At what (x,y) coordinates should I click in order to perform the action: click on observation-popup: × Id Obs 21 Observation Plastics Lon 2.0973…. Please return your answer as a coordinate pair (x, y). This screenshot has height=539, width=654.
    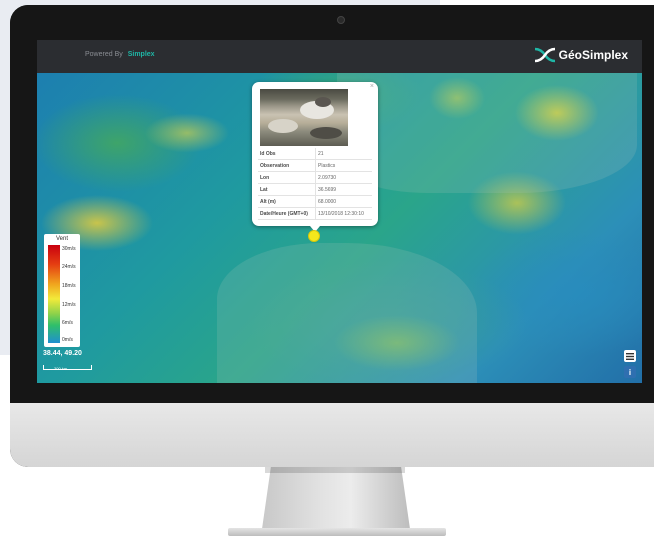
    Looking at the image, I should click on (315, 154).